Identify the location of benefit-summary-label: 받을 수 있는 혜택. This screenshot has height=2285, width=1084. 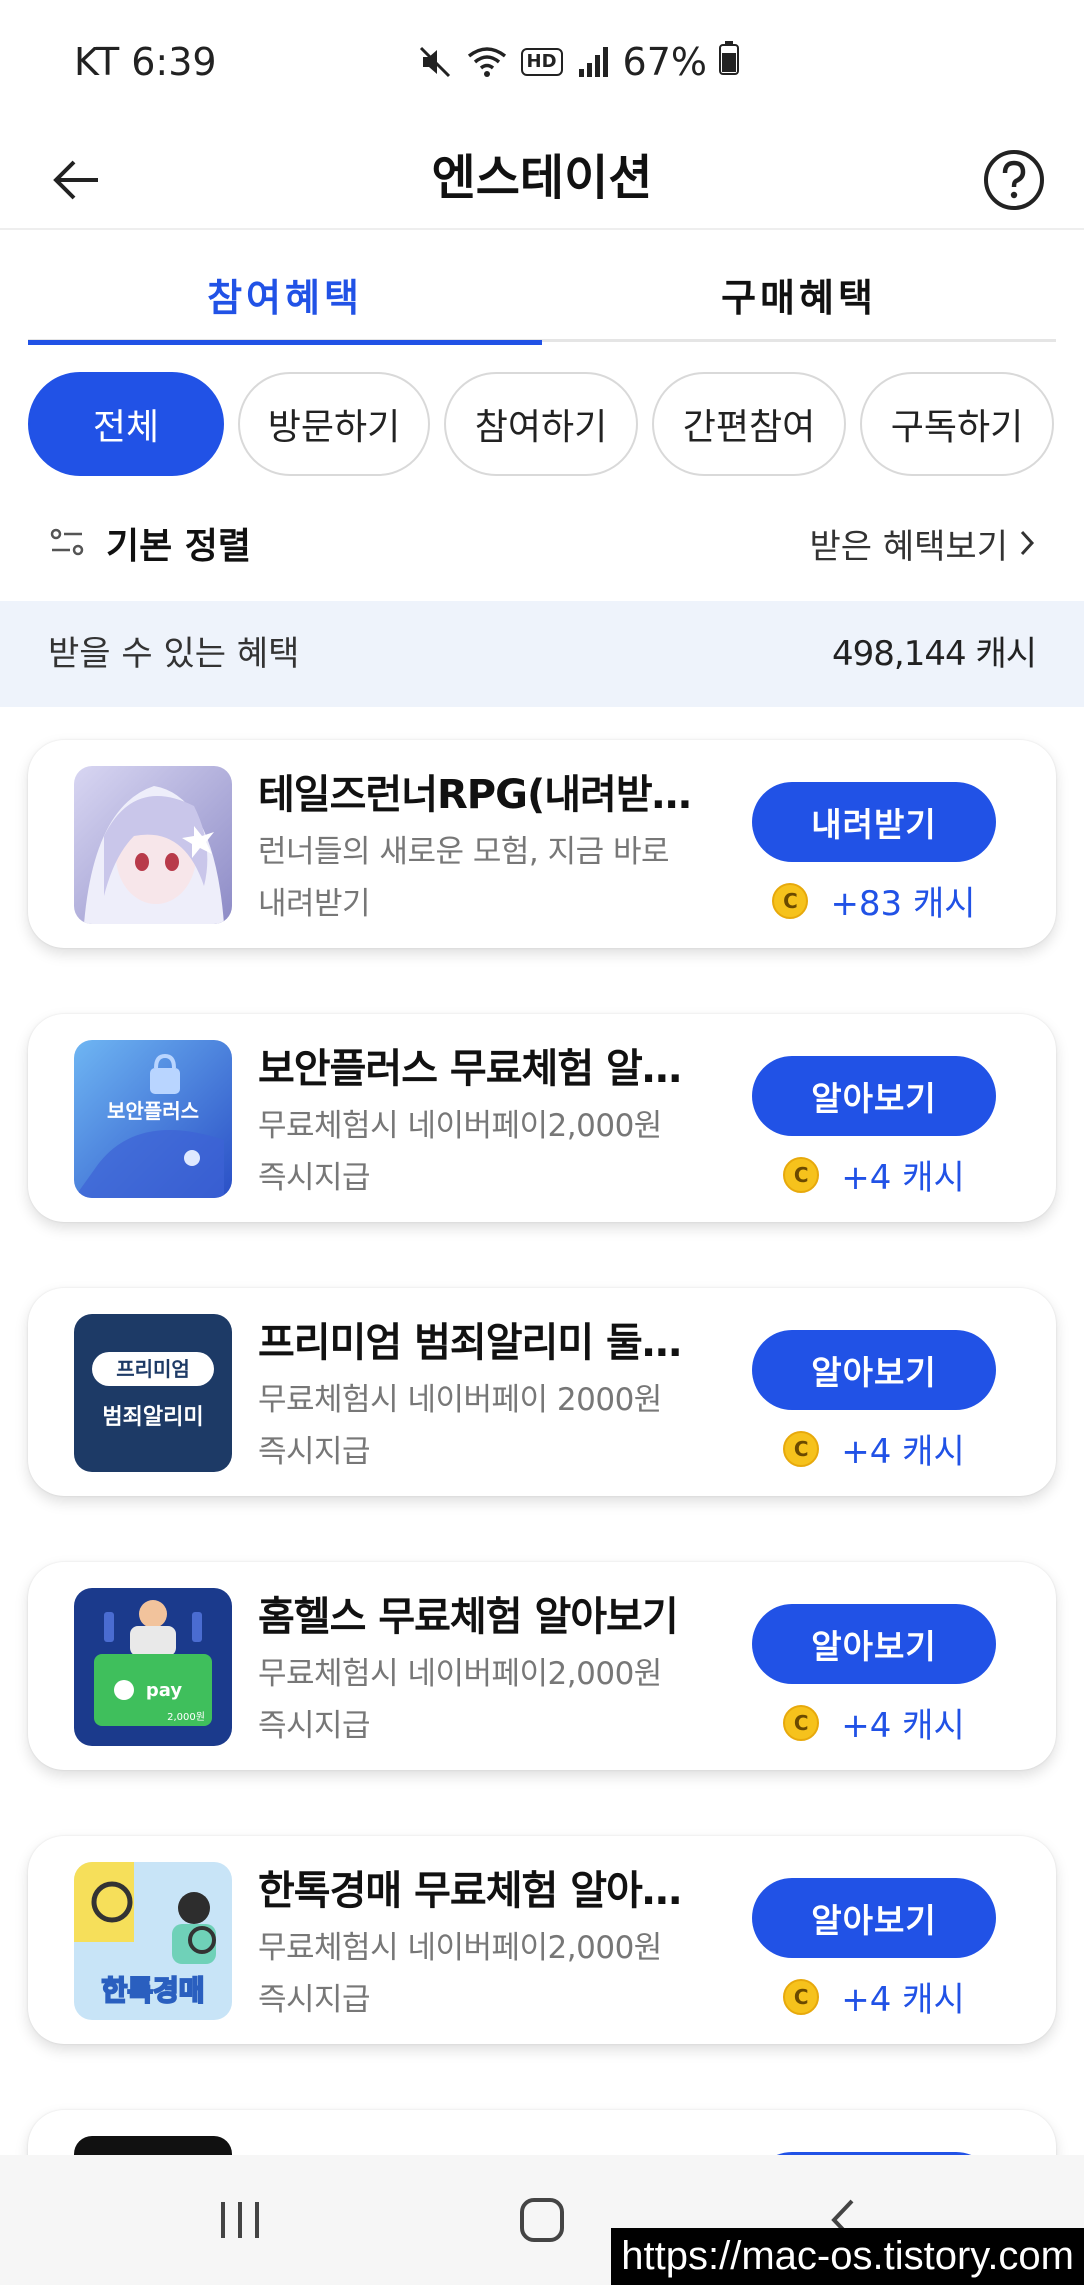
(174, 654).